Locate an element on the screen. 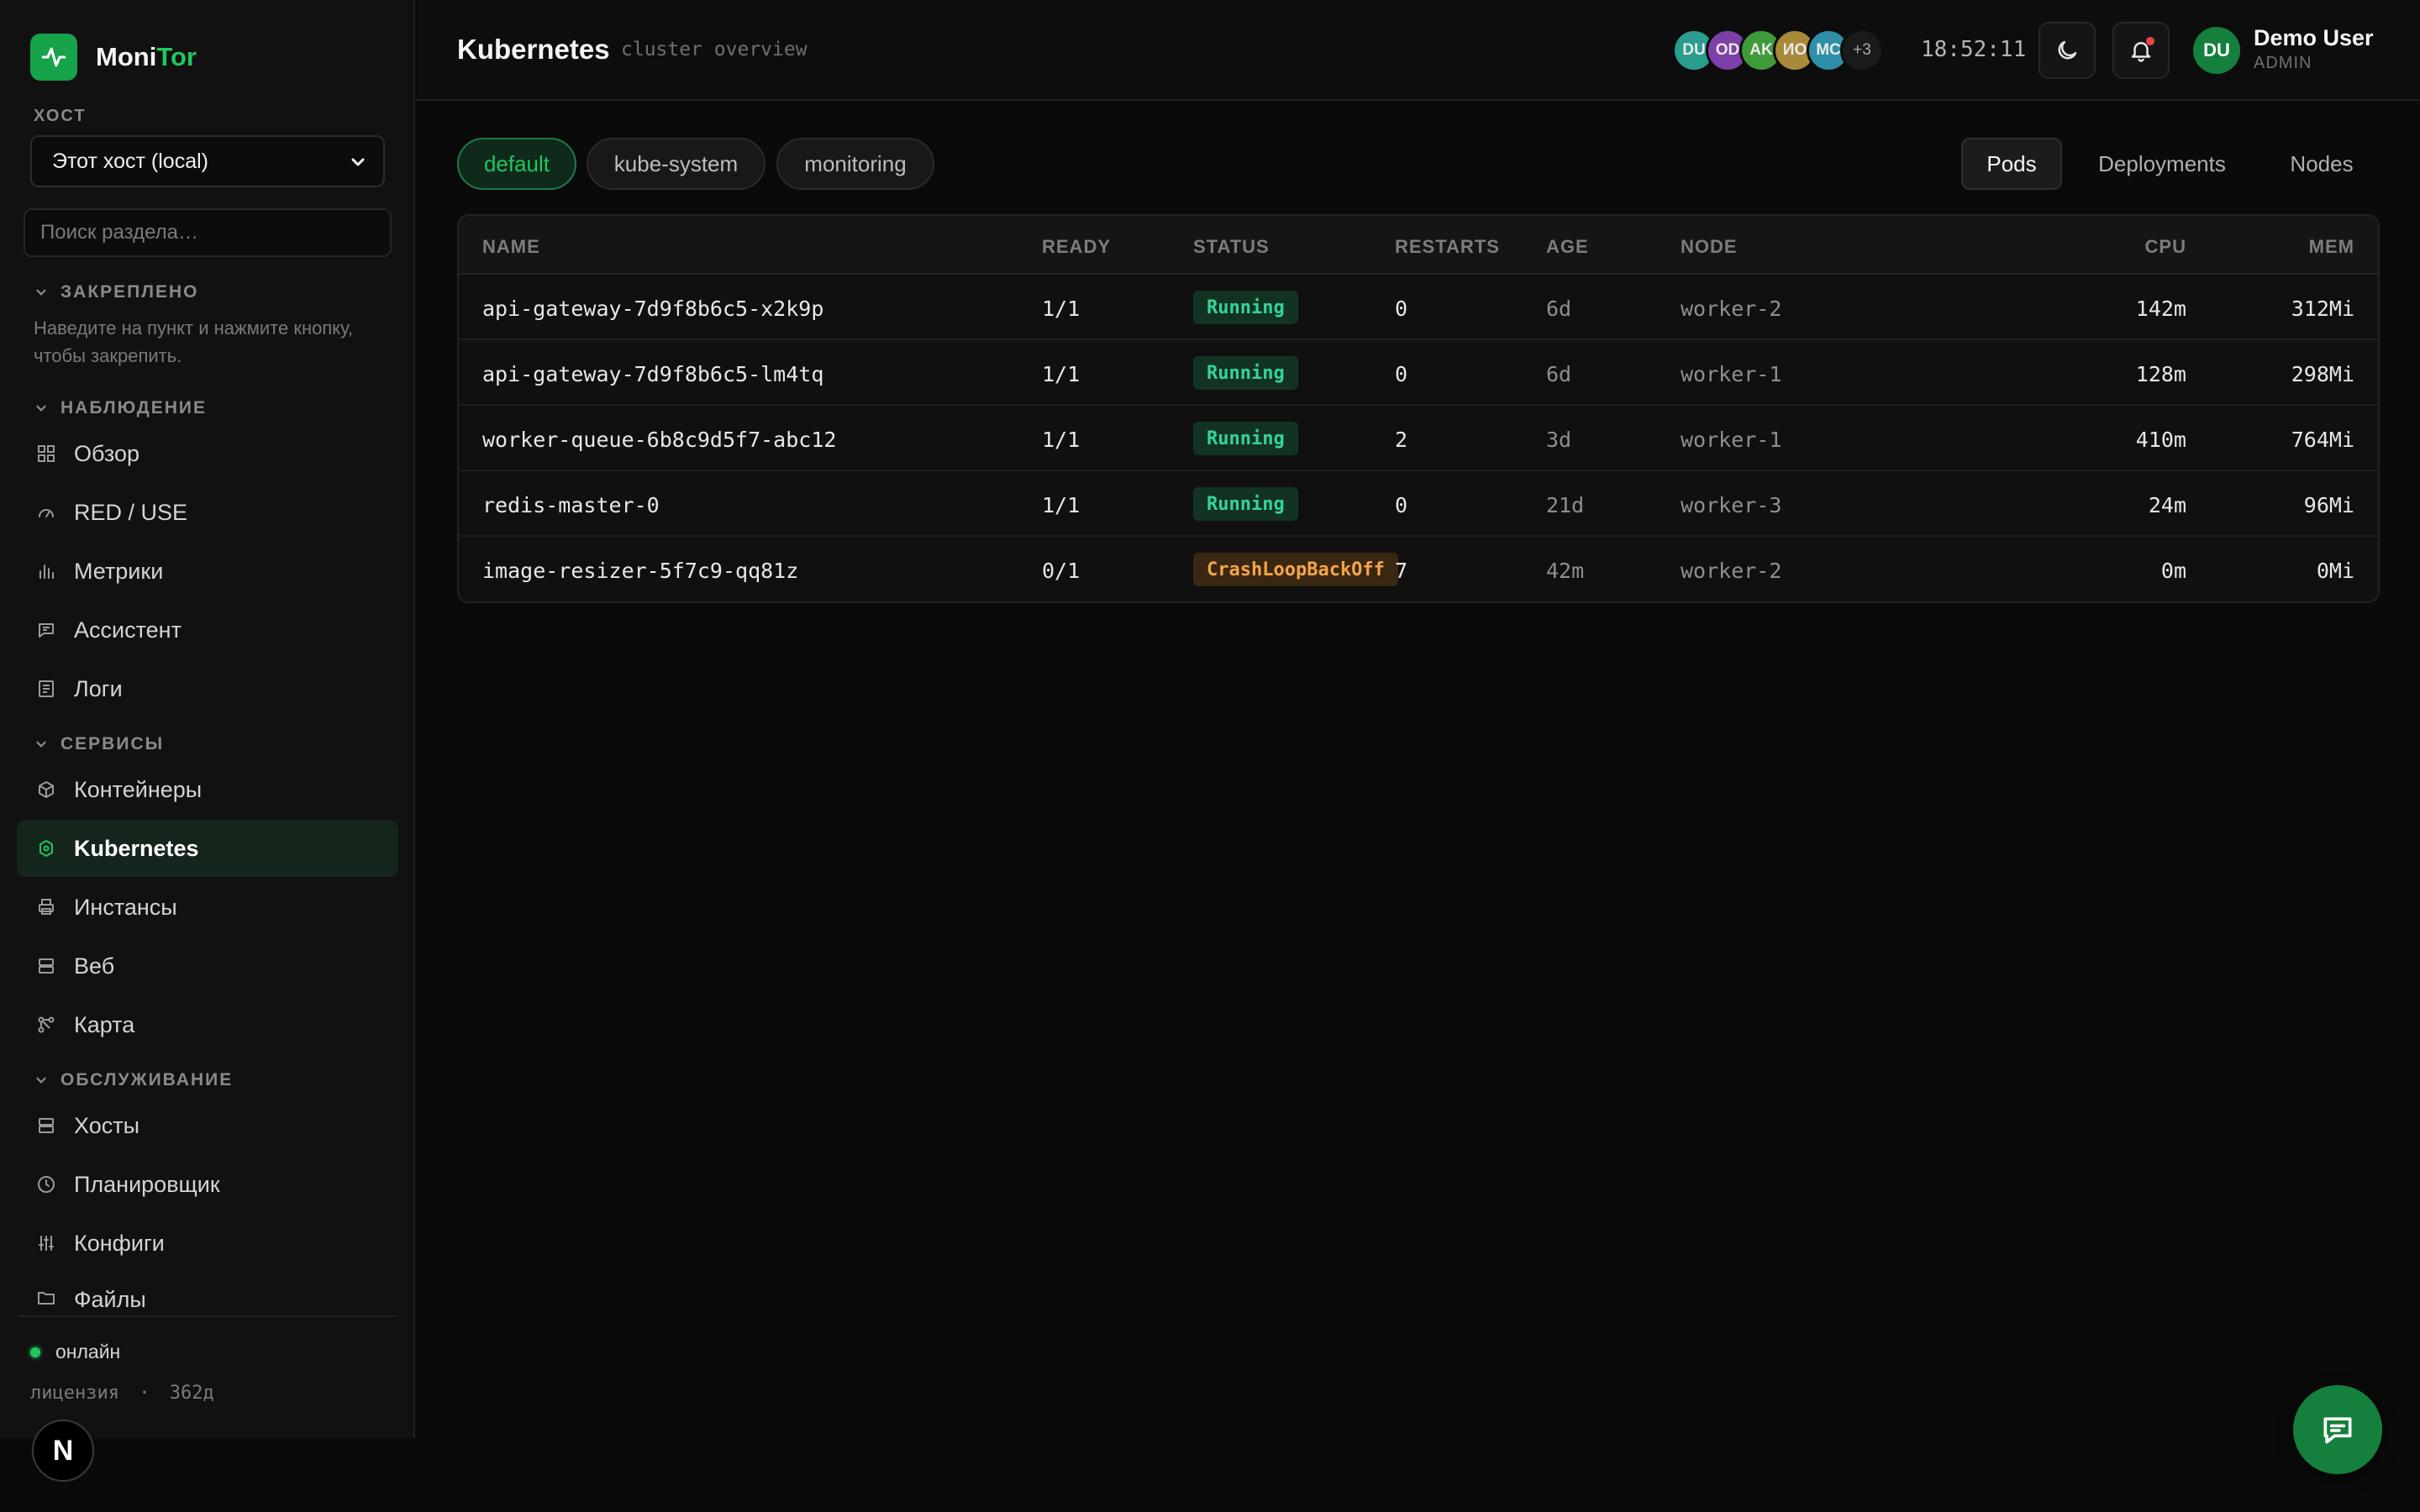 This screenshot has width=2420, height=1512. tab-pods: Pods is located at coordinates (2011, 164).